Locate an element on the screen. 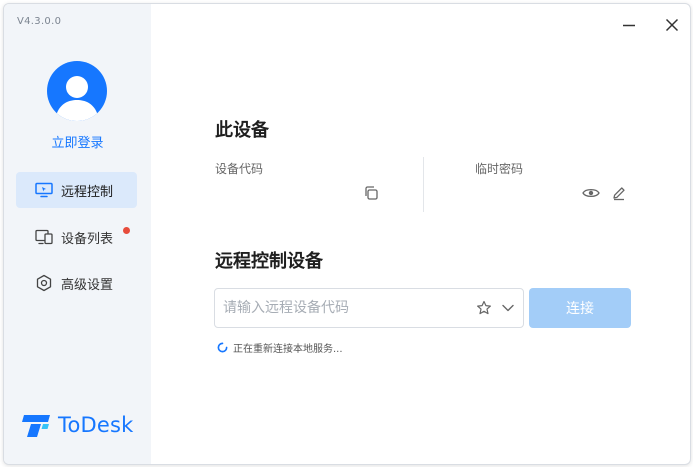 The height and width of the screenshot is (467, 693). remote-code-field is located at coordinates (369, 308).